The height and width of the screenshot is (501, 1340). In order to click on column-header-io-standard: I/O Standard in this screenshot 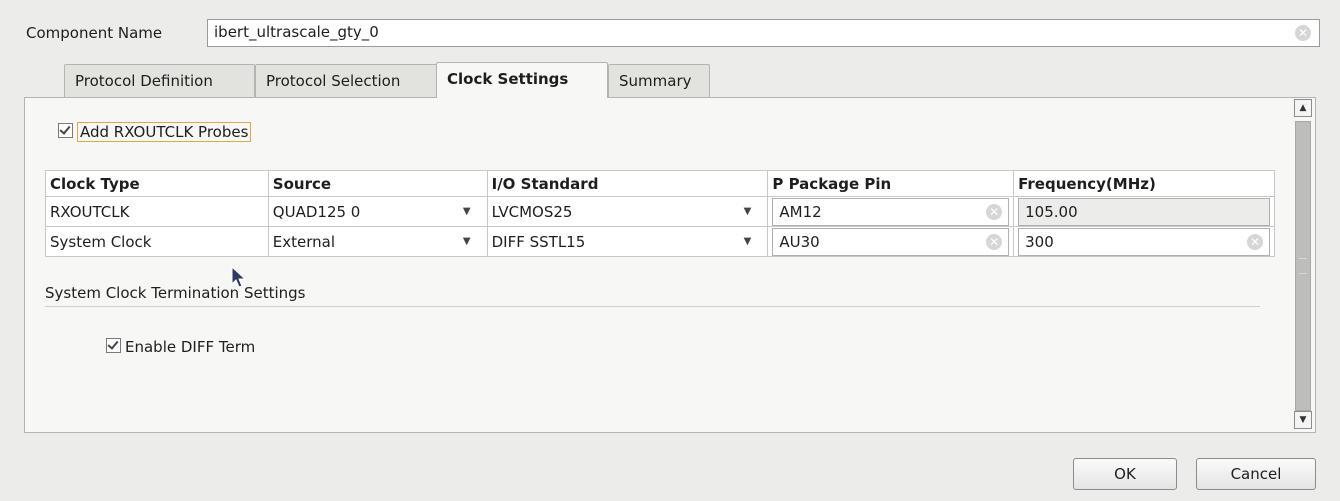, I will do `click(627, 183)`.